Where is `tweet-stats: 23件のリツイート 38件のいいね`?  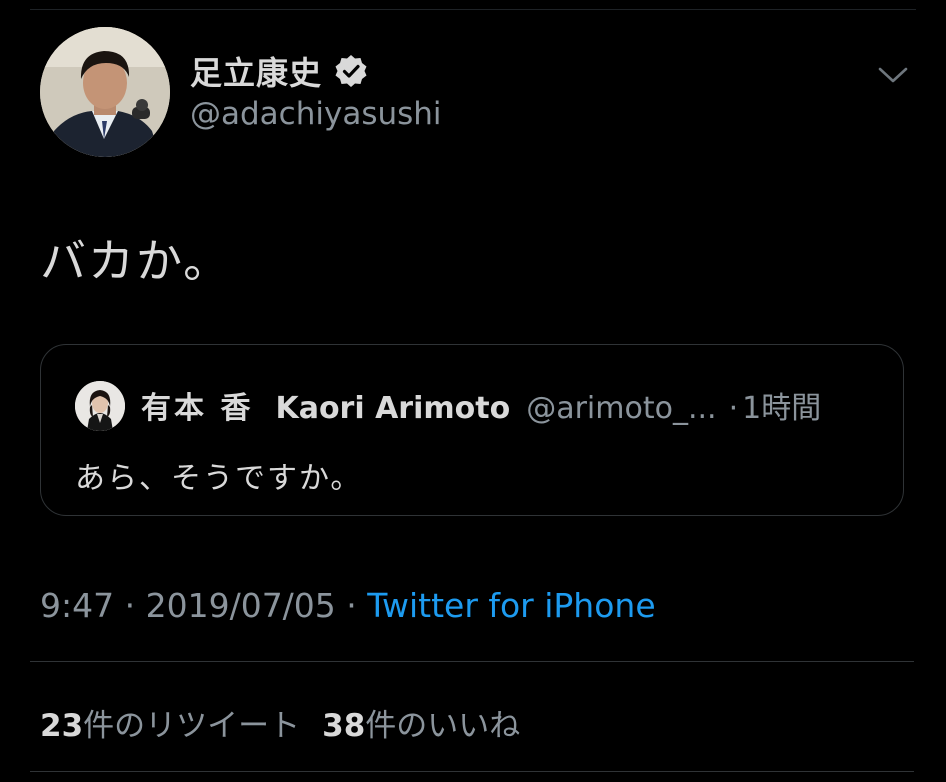
tweet-stats: 23件のリツイート 38件のいいね is located at coordinates (280, 722).